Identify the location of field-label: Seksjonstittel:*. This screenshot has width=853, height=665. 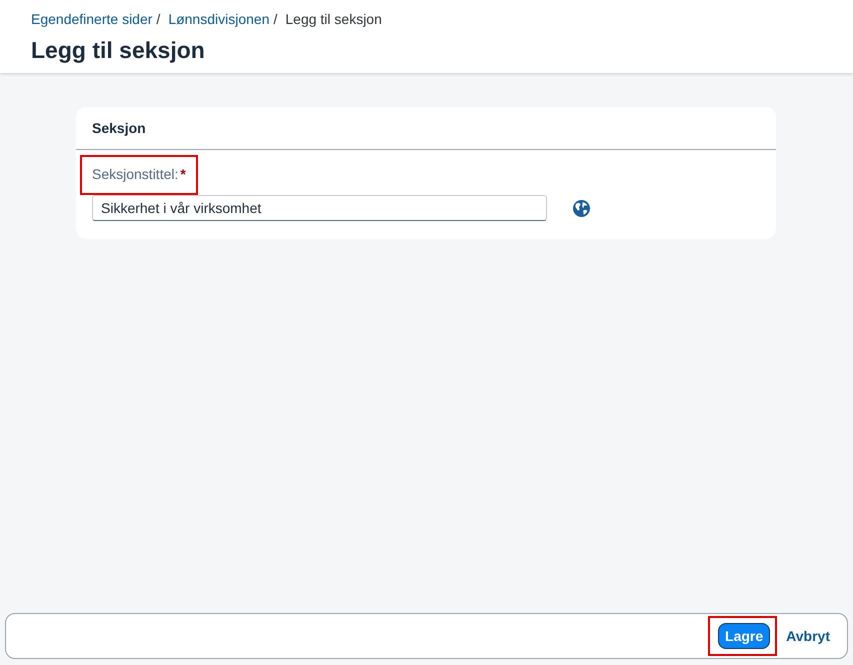
(139, 174).